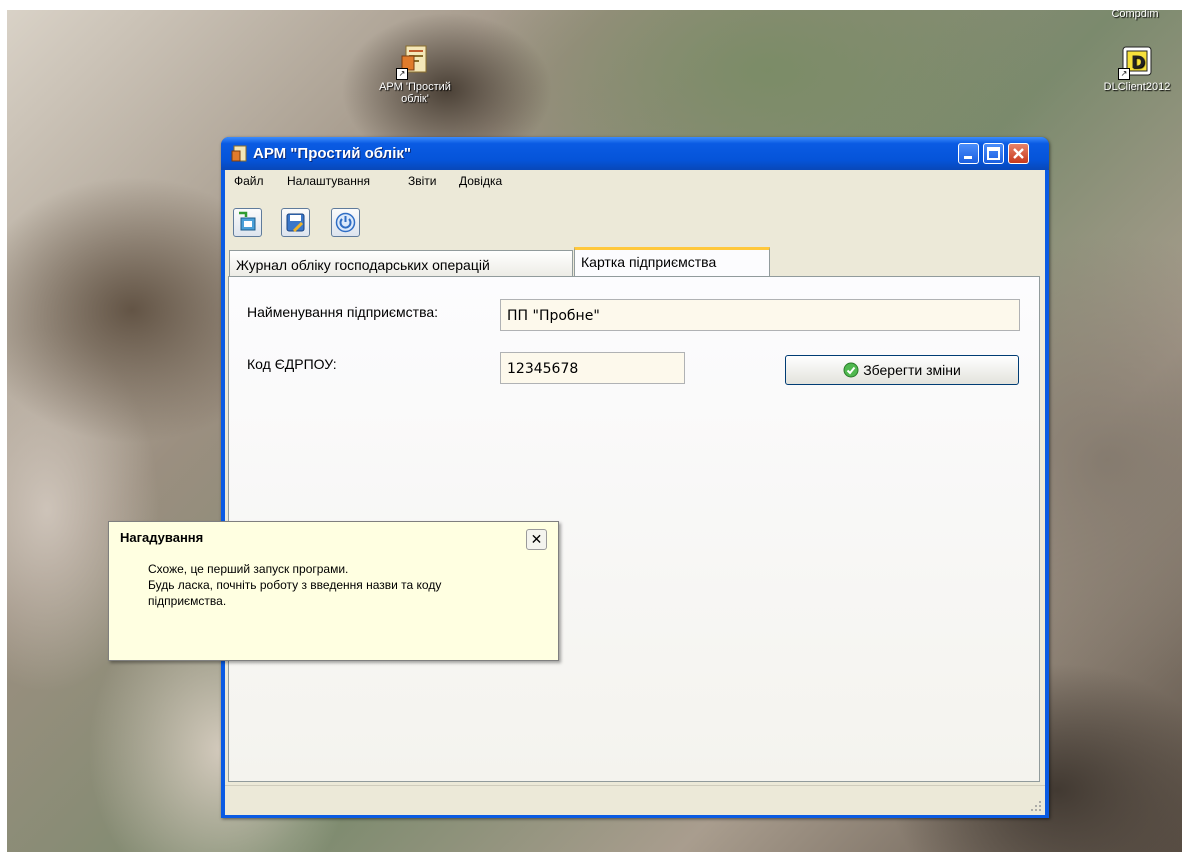 Image resolution: width=1190 pixels, height=861 pixels. What do you see at coordinates (248, 569) in the screenshot?
I see `balloon-text-line: Схоже, це перший запуск програми.` at bounding box center [248, 569].